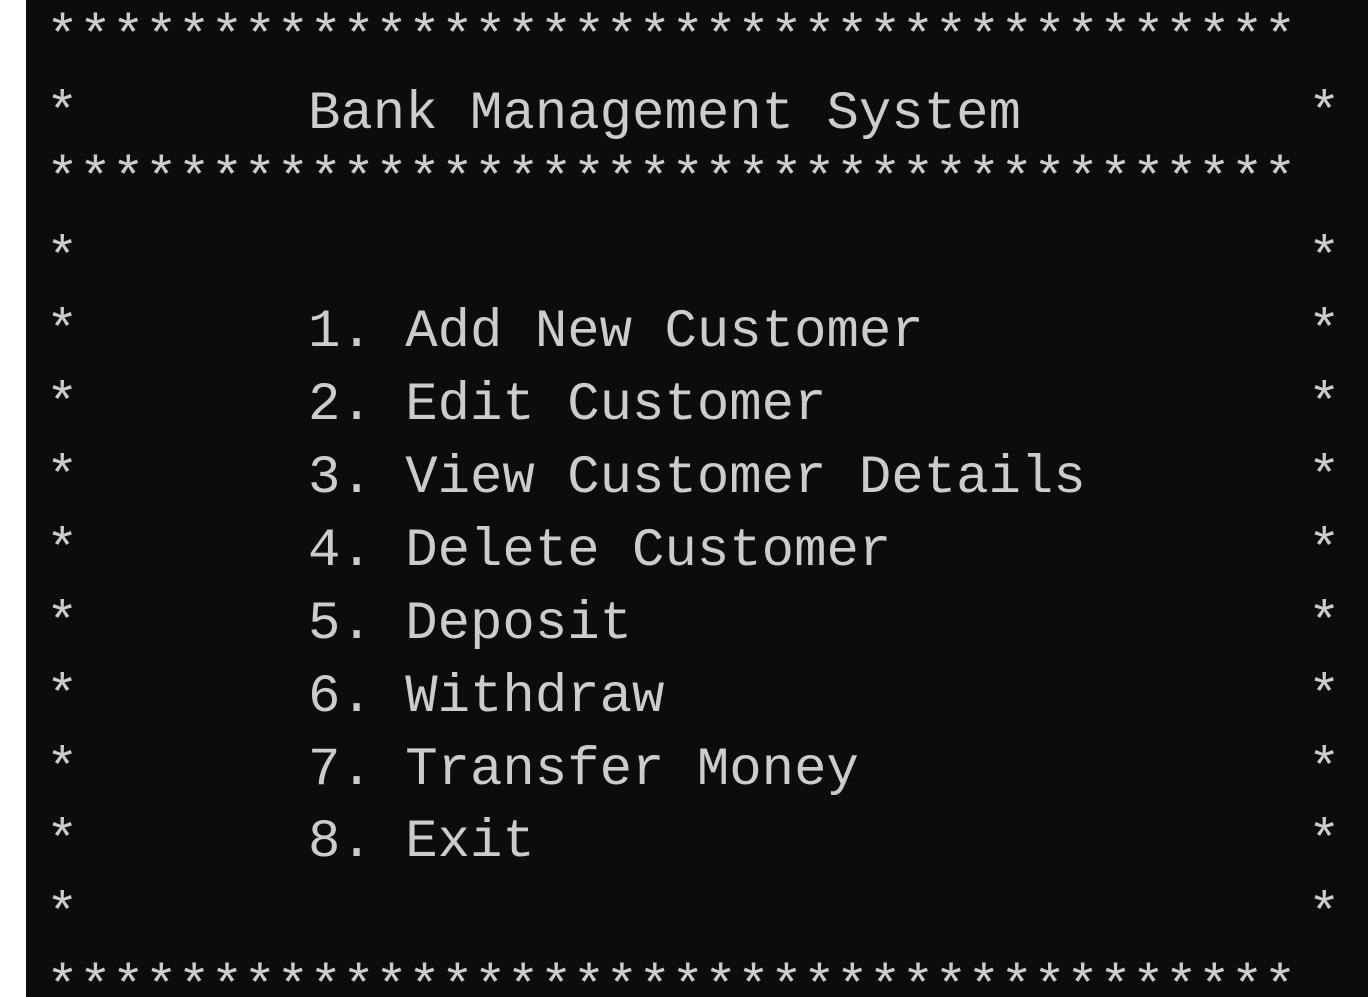 This screenshot has width=1368, height=997. I want to click on menu-item-label: Exit, so click(470, 842).